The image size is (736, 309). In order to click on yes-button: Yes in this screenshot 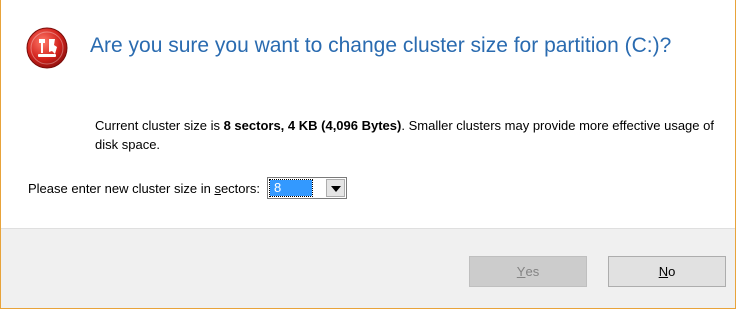, I will do `click(528, 271)`.